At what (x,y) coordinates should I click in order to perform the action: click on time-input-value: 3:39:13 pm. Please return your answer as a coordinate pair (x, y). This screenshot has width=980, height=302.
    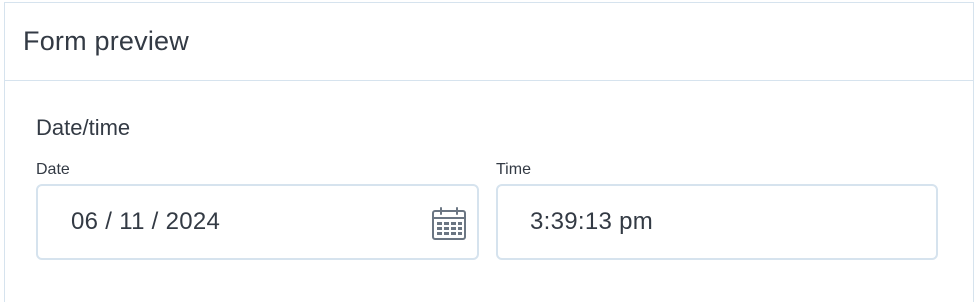
    Looking at the image, I should click on (592, 221).